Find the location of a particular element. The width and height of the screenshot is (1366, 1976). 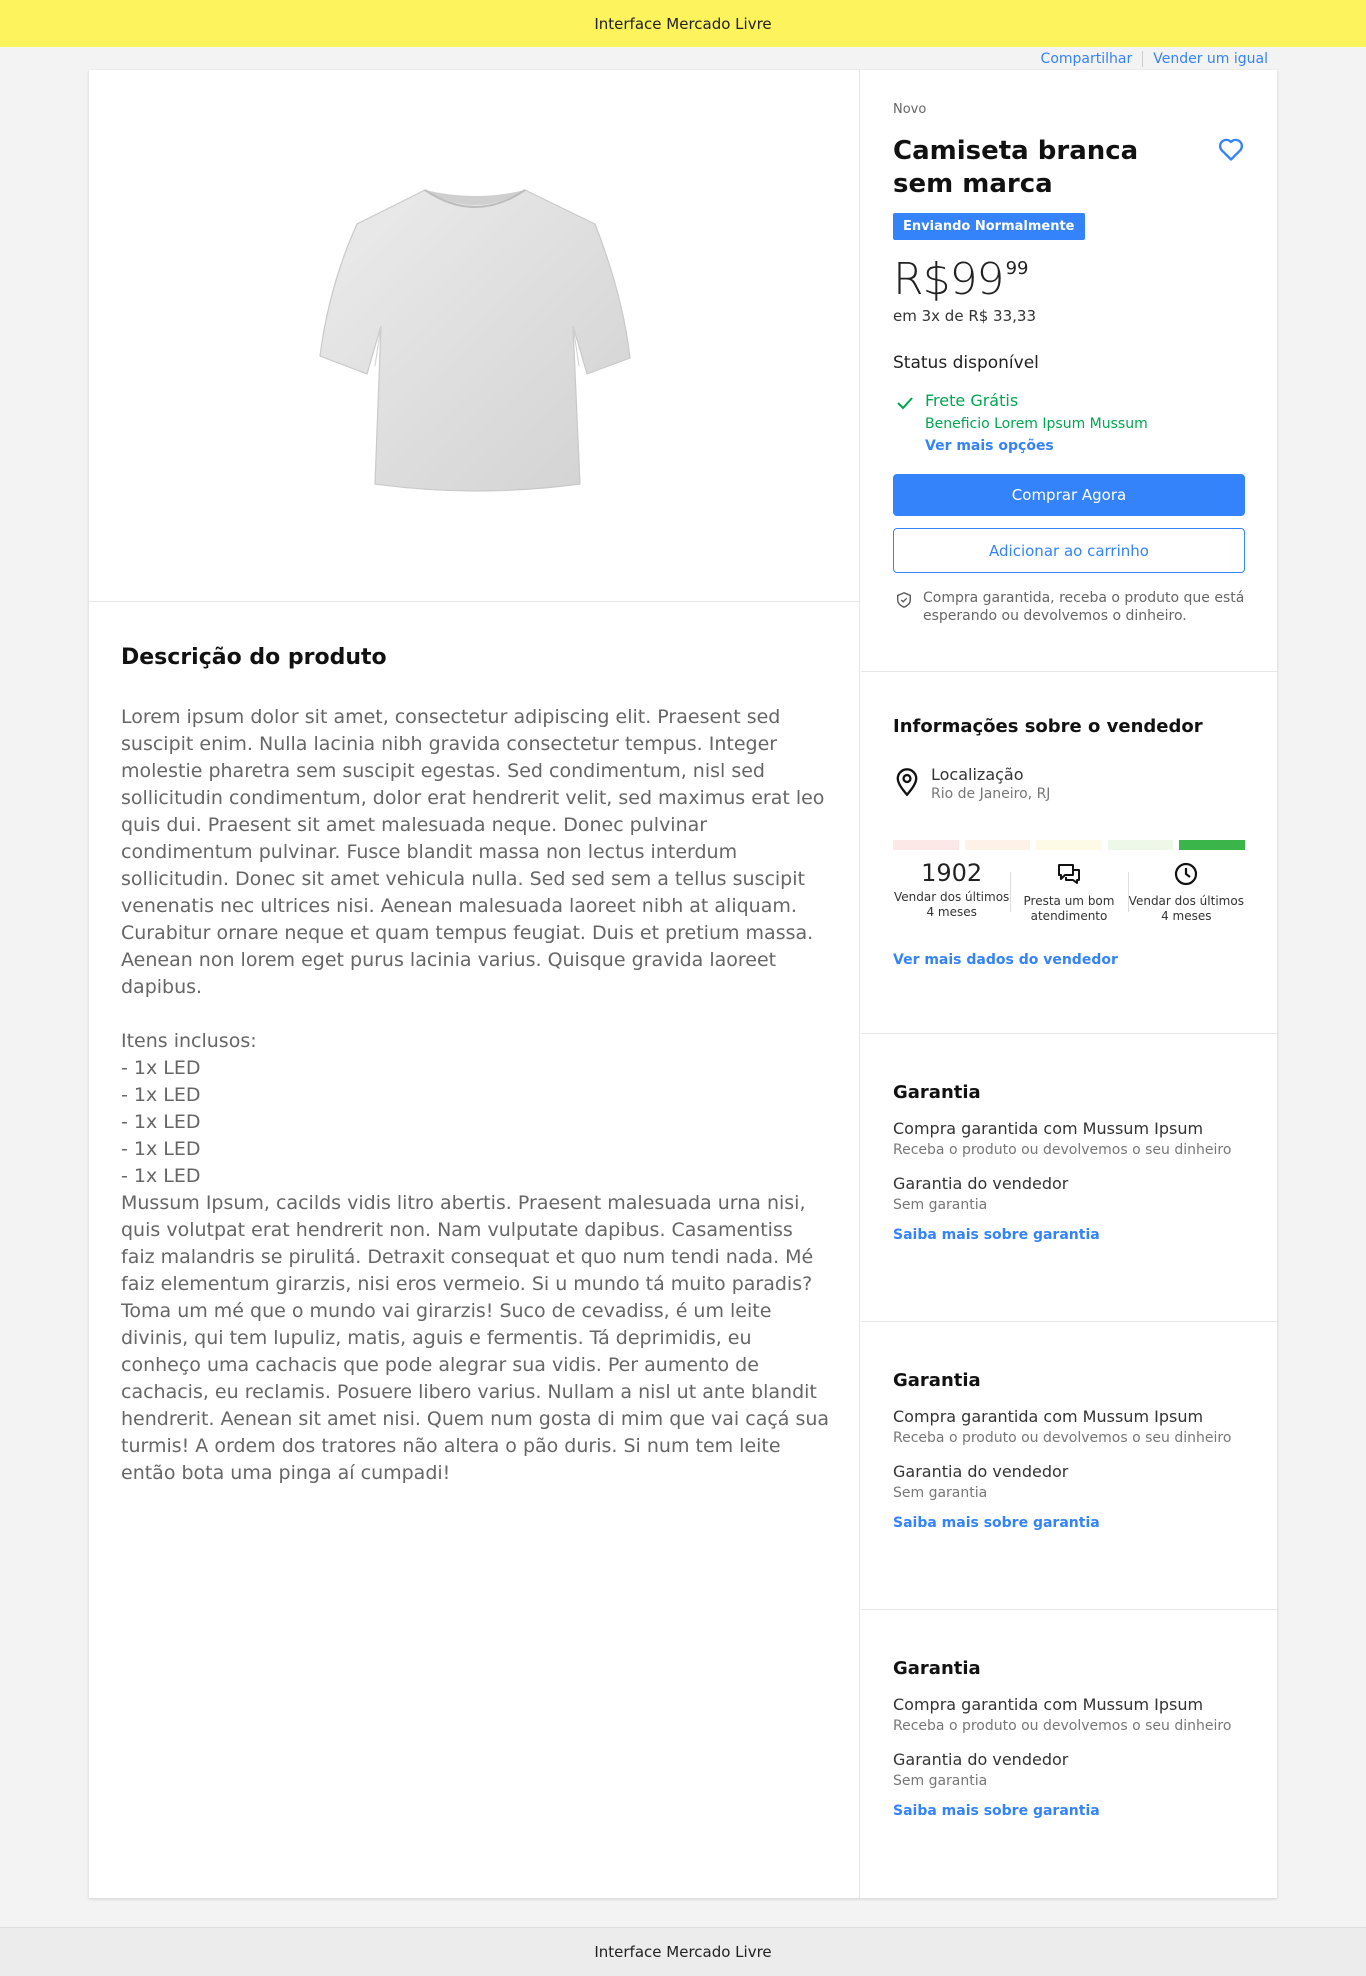

reputation-thermometer is located at coordinates (1069, 845).